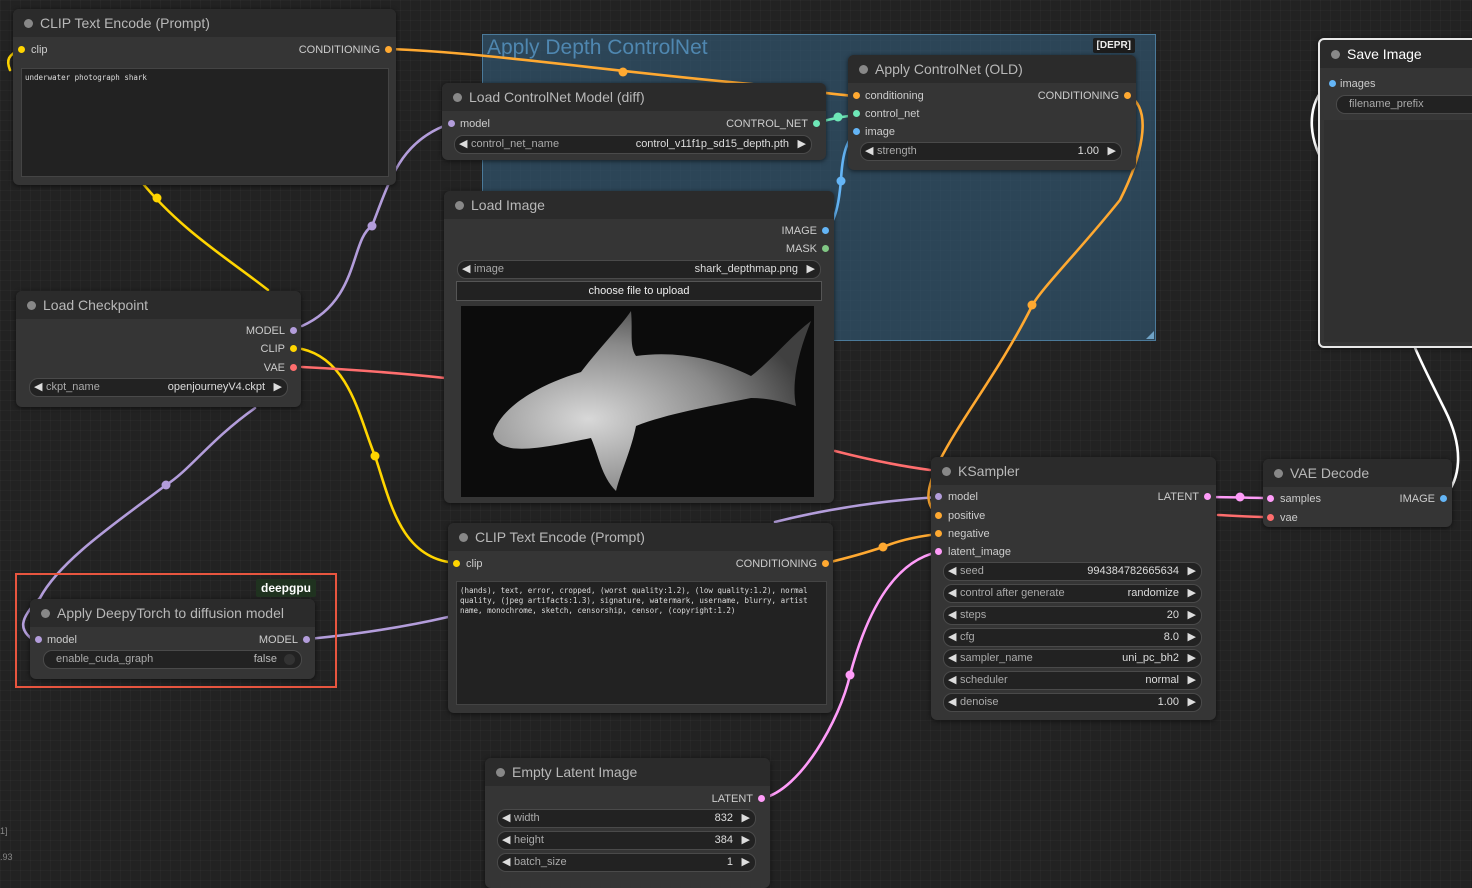  I want to click on filename-prefix-input: filename_prefix, so click(1404, 104).